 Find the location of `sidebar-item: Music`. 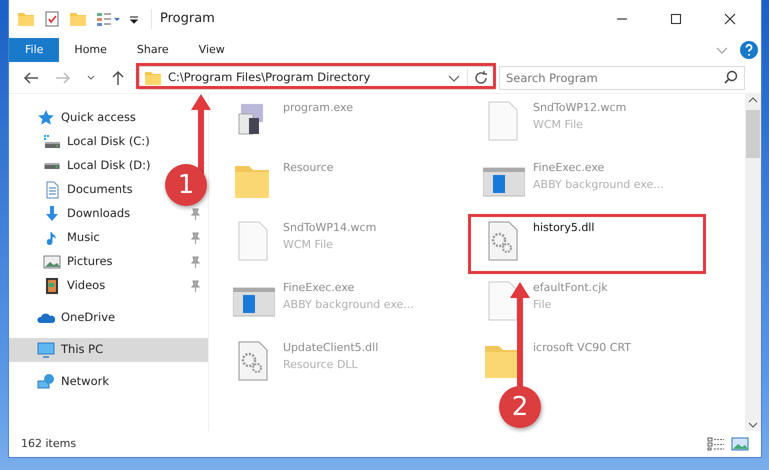

sidebar-item: Music is located at coordinates (108, 238).